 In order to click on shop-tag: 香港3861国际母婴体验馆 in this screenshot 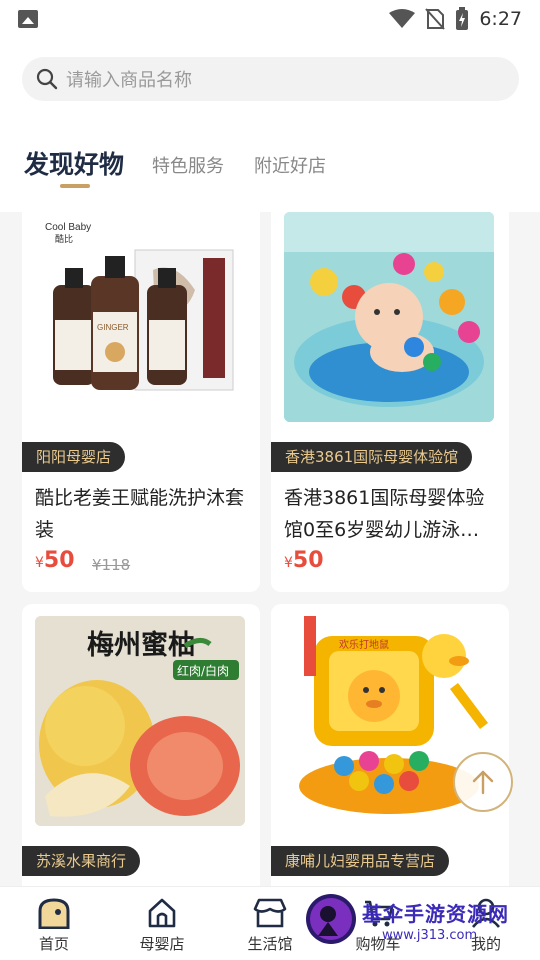, I will do `click(372, 457)`.